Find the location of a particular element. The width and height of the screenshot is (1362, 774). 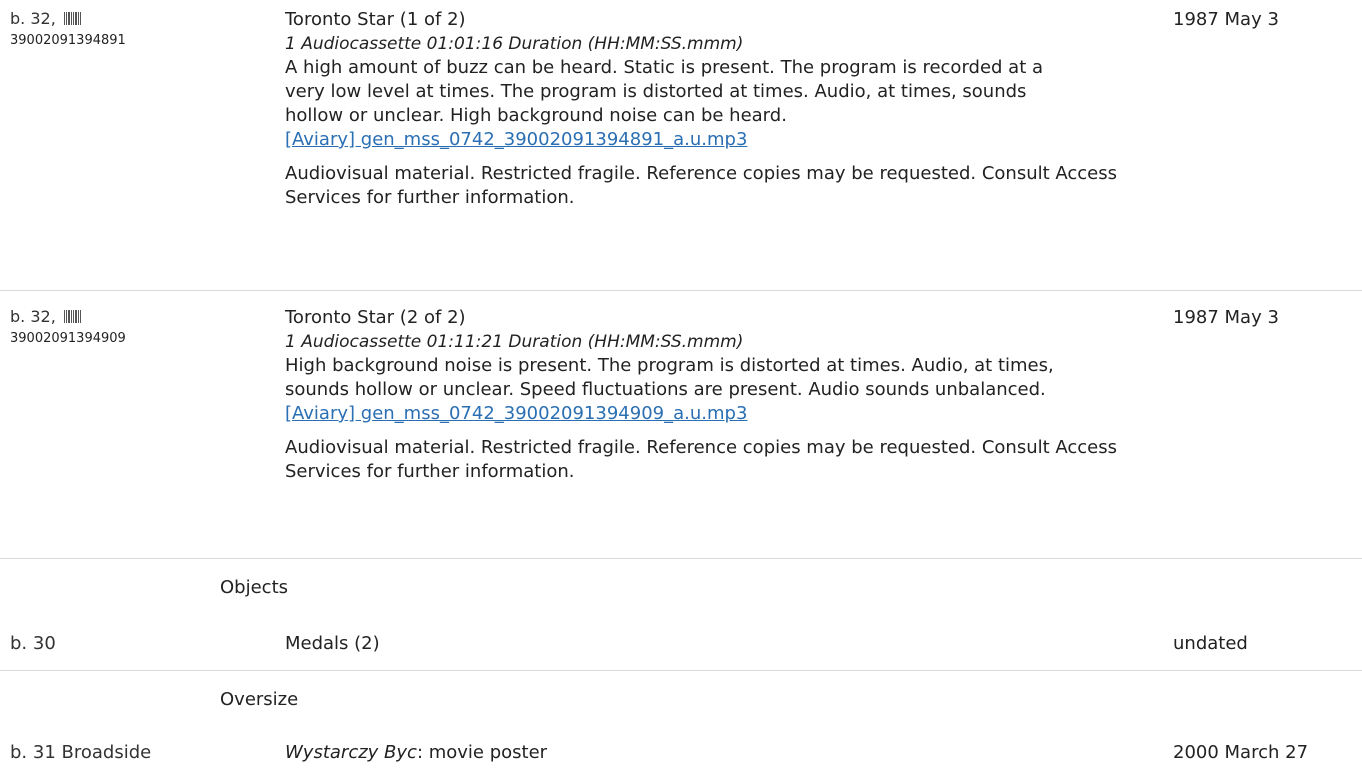

item-date: undated is located at coordinates (1210, 643).